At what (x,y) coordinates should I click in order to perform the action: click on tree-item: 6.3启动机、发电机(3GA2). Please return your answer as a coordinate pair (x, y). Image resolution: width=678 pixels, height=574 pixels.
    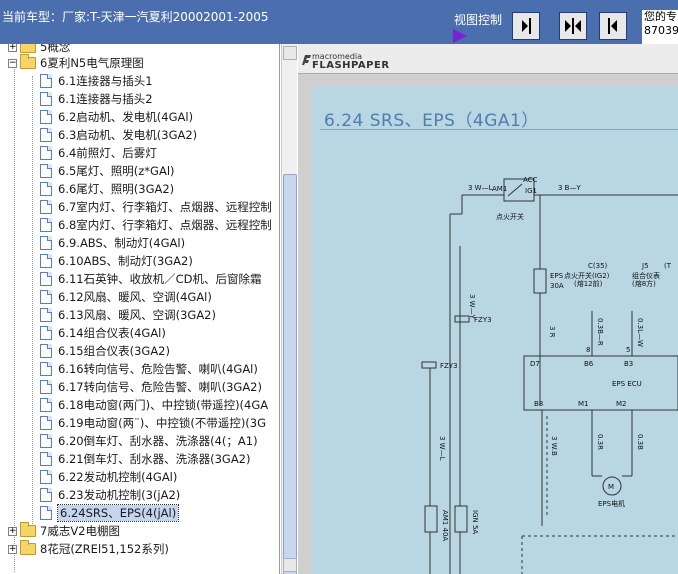
    Looking at the image, I should click on (118, 135).